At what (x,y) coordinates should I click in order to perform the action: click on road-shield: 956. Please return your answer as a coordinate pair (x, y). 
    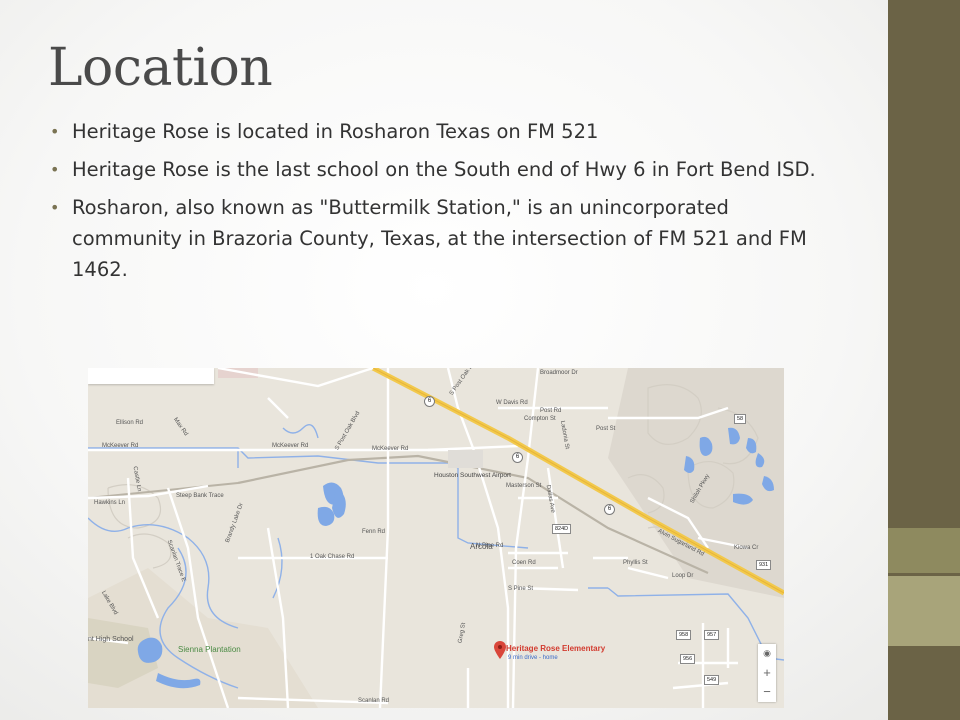
    Looking at the image, I should click on (688, 659).